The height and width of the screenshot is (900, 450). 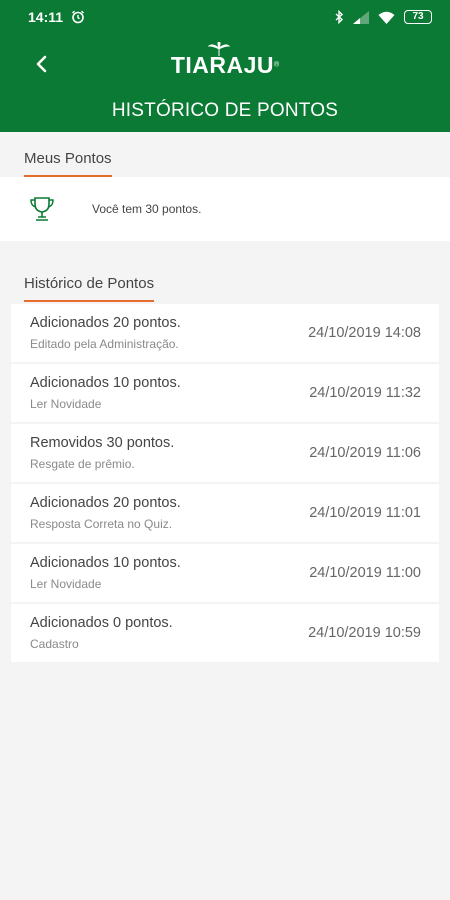 What do you see at coordinates (225, 271) in the screenshot?
I see `history-header: Histórico de Pontos` at bounding box center [225, 271].